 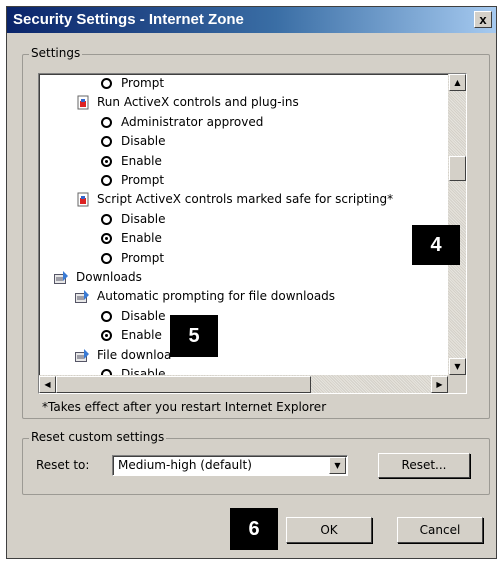 I want to click on vertical-scroll-thumb, so click(x=457, y=168).